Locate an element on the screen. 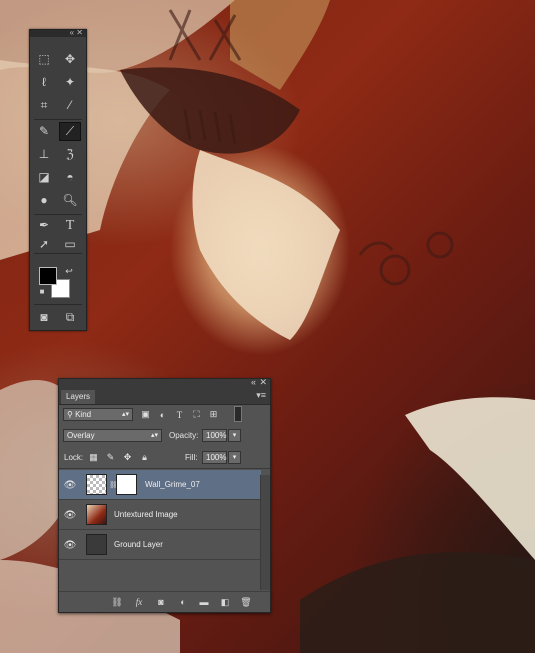 Image resolution: width=535 pixels, height=653 pixels. lock-image-pixels-icon: ✎ is located at coordinates (110, 457).